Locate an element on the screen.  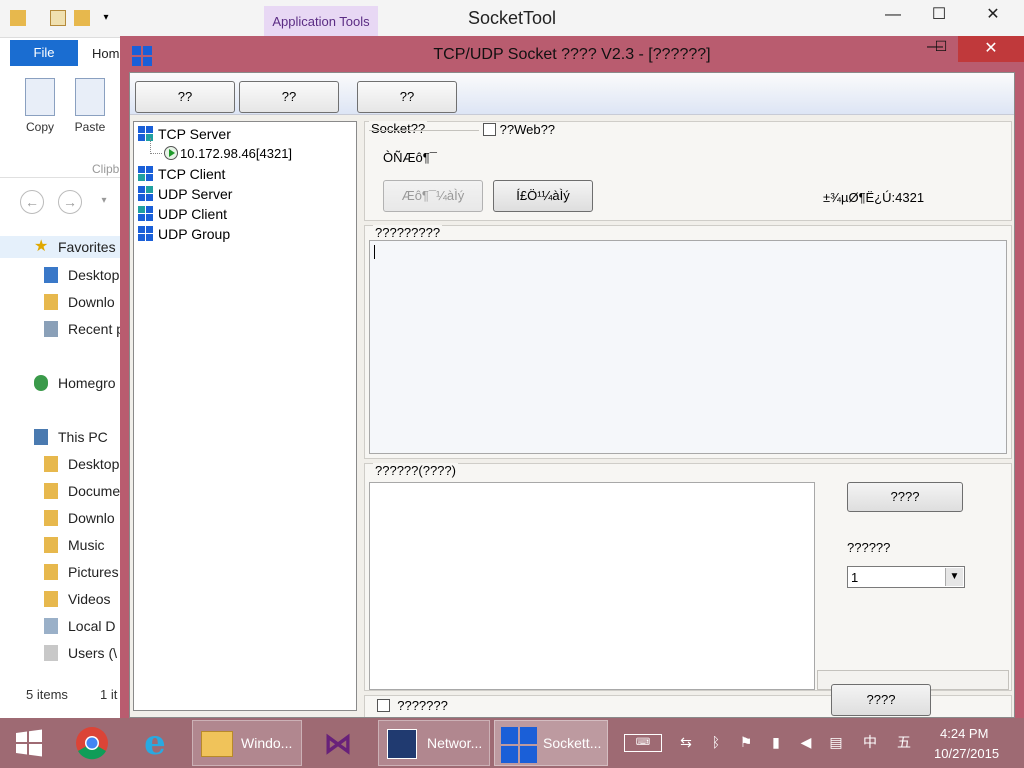
nav-label: Videos is located at coordinates (89, 599).